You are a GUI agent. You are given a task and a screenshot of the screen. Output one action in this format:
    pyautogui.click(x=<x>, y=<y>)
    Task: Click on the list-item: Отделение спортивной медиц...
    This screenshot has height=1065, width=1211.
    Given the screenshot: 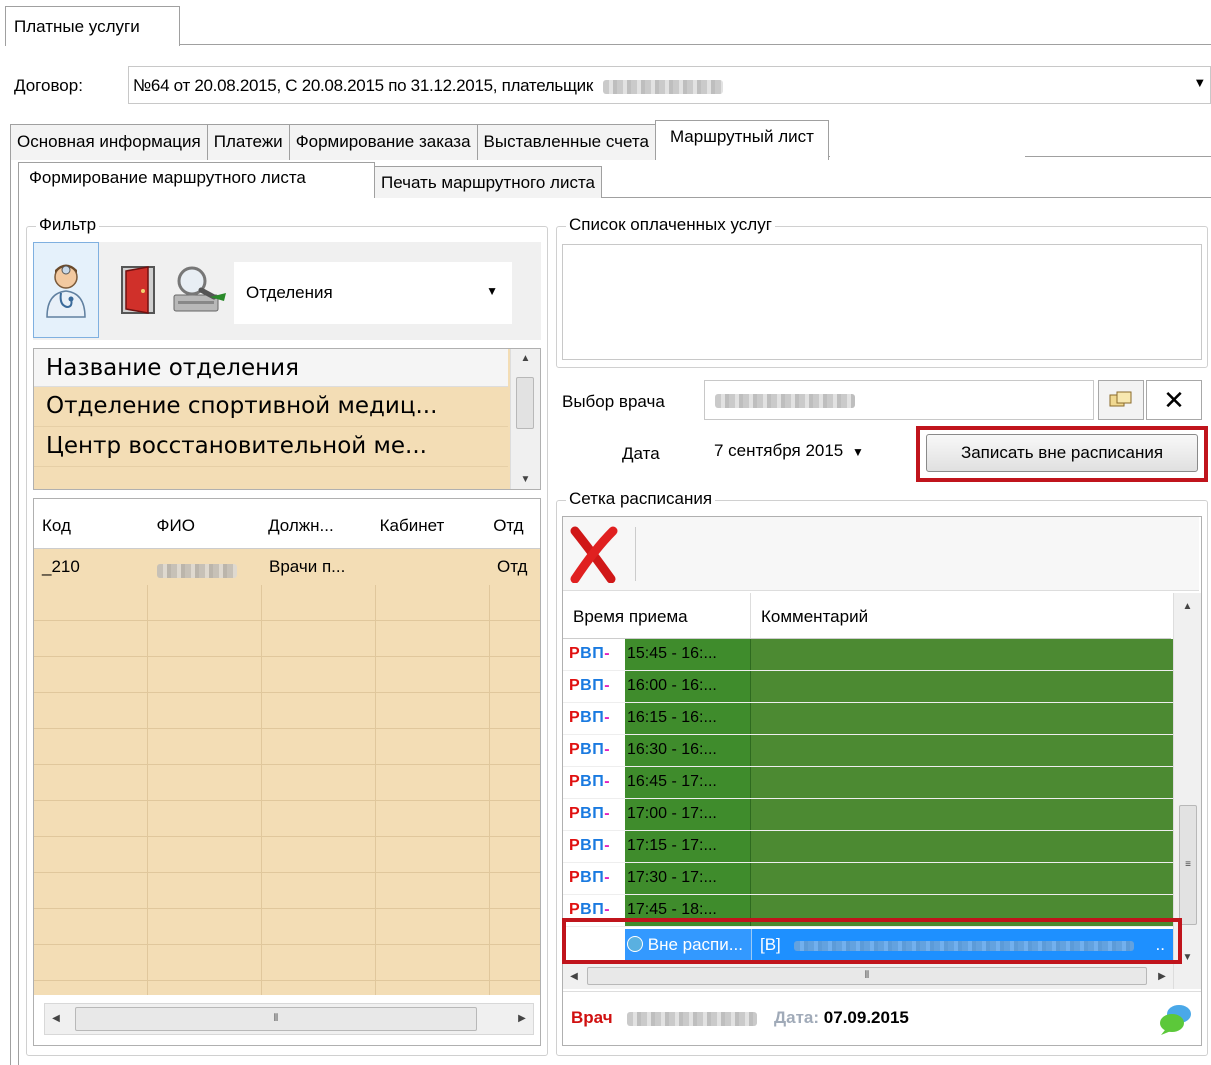 What is the action you would take?
    pyautogui.click(x=271, y=407)
    